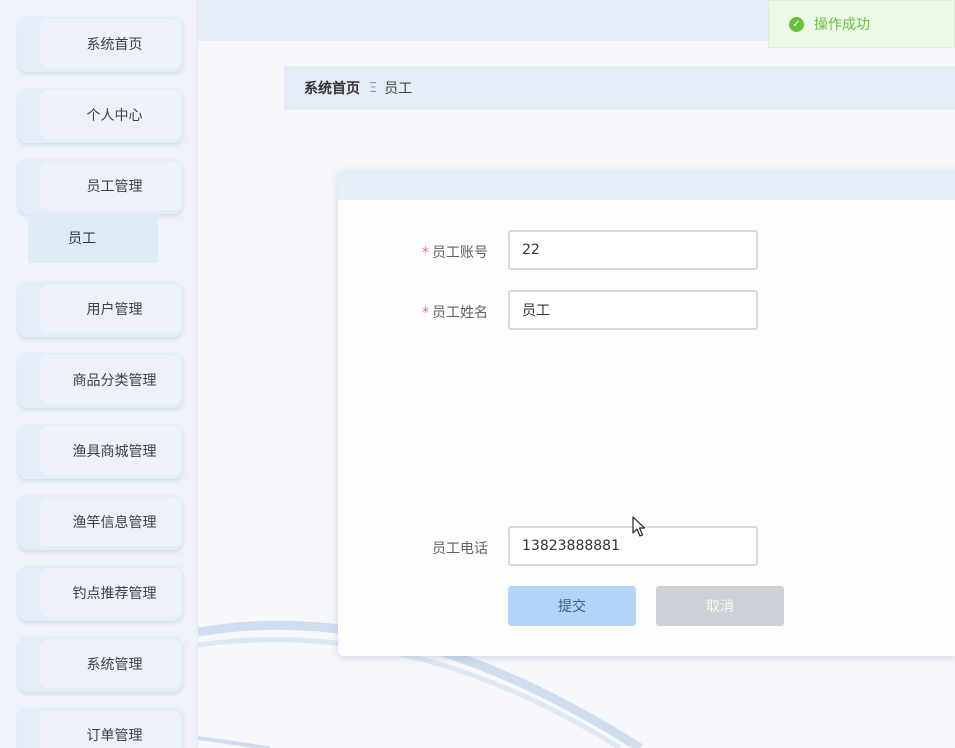 The image size is (955, 748). I want to click on check-circle-icon: ✓, so click(796, 24).